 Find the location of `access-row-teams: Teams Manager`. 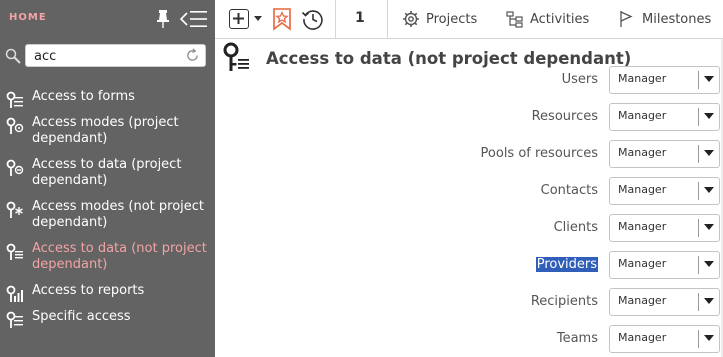

access-row-teams: Teams Manager is located at coordinates (469, 339).